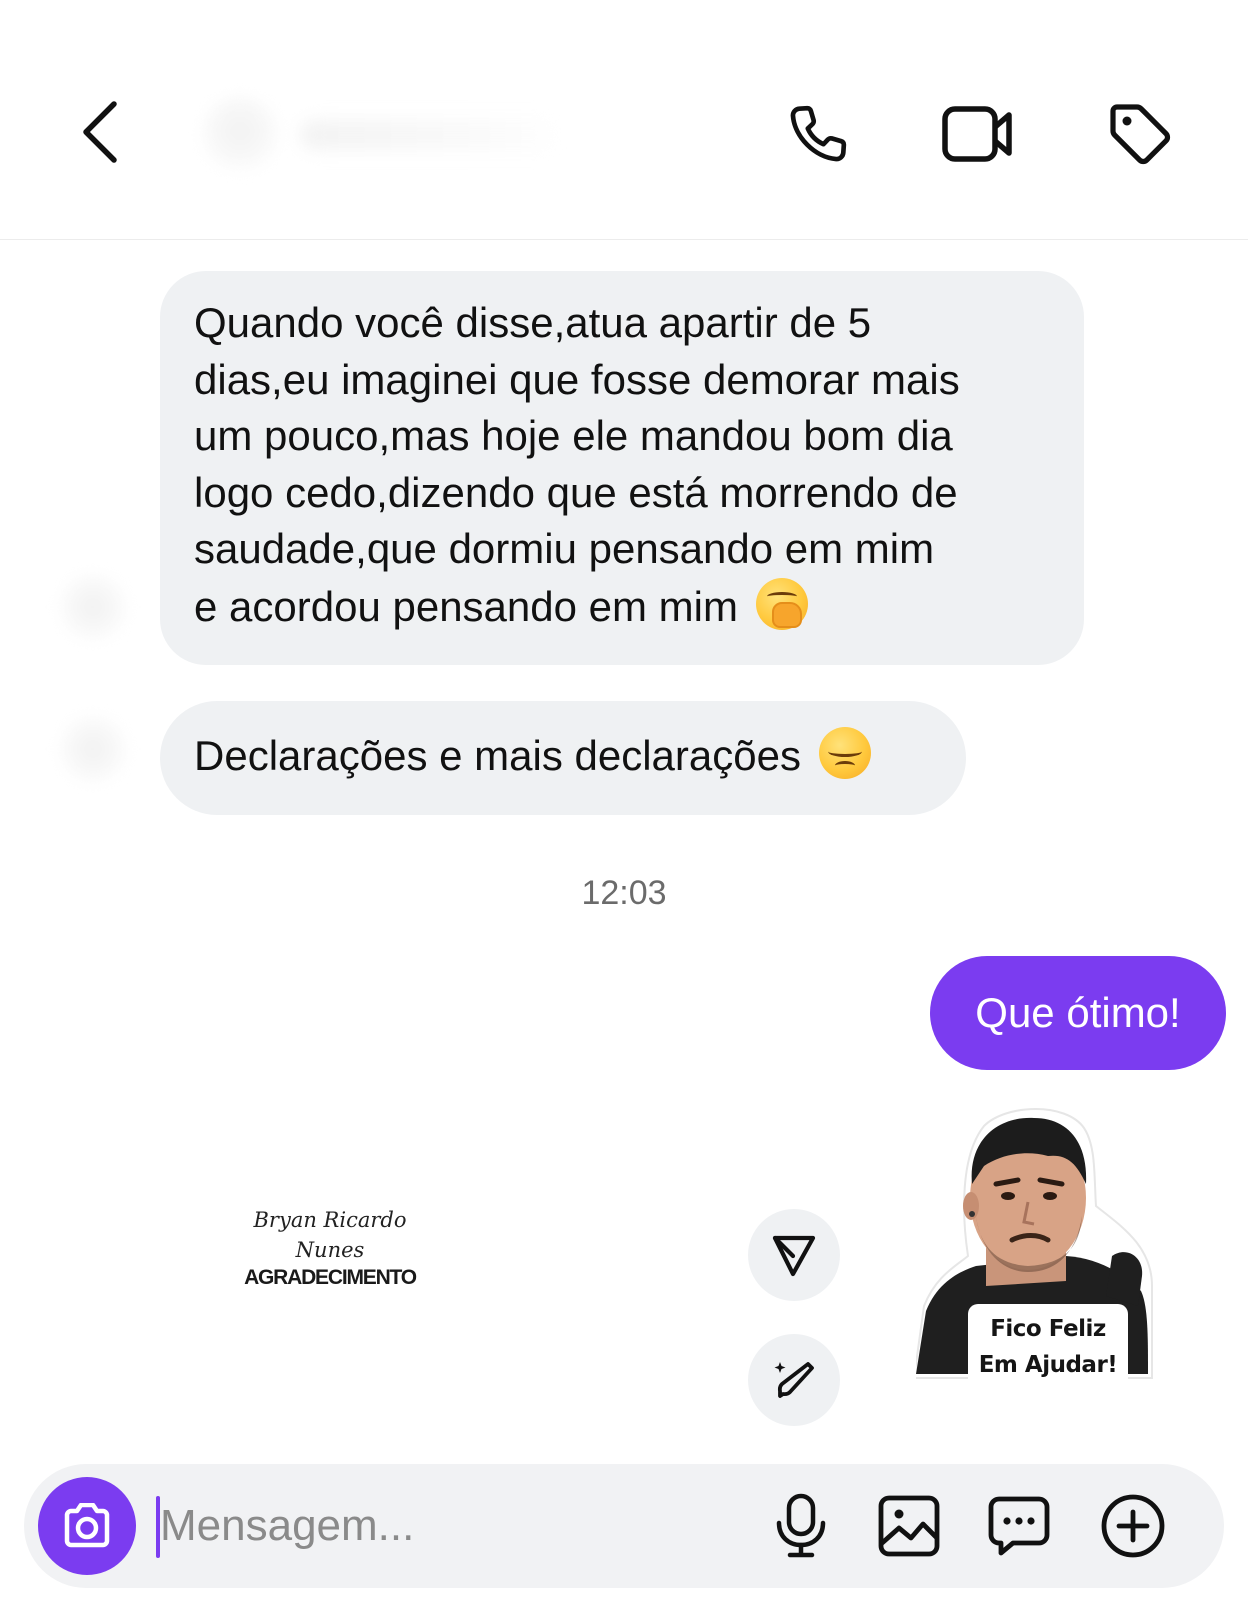 Image resolution: width=1248 pixels, height=1600 pixels. Describe the element at coordinates (576, 492) in the screenshot. I see `message-line: logo cedo,dizendo que está morrendo de` at that location.